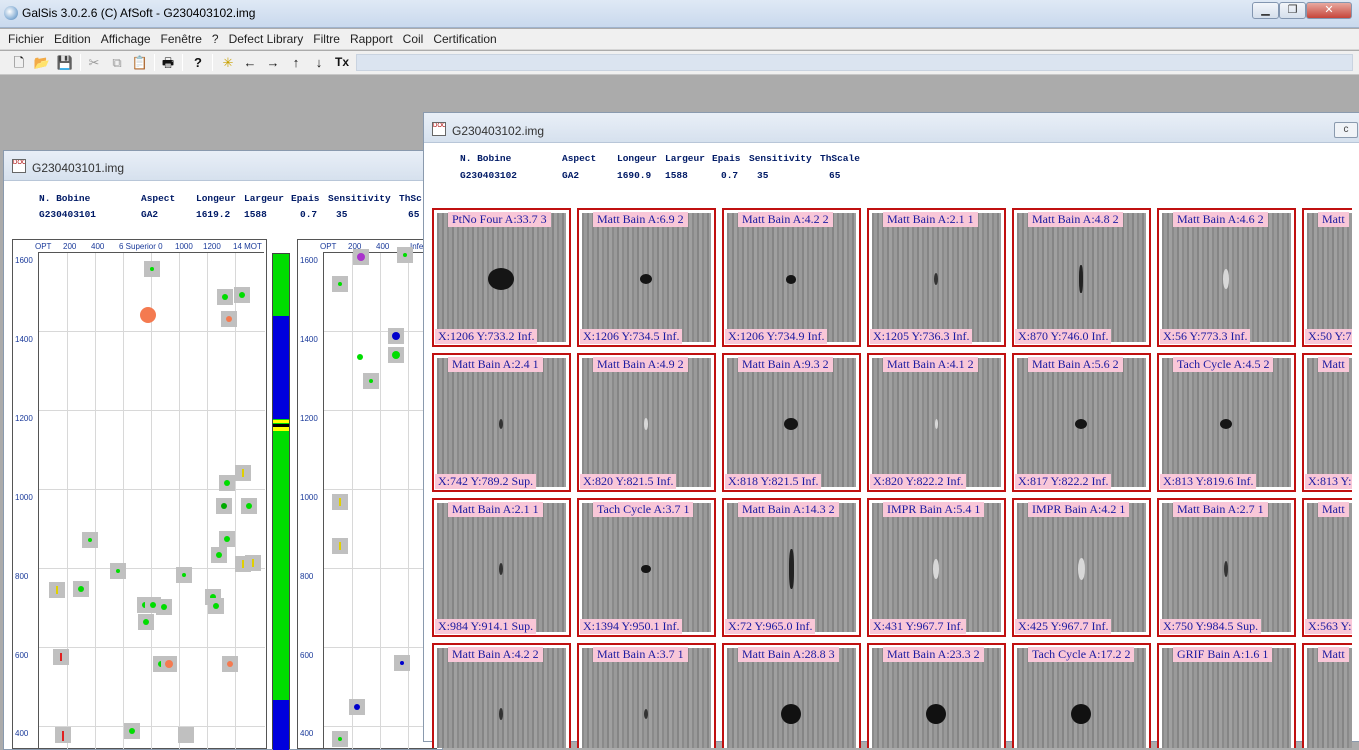  Describe the element at coordinates (791, 422) in the screenshot. I see `defect-tile: Matt Bain A:9.3 2 X:818 Y:821.5 Inf.` at that location.